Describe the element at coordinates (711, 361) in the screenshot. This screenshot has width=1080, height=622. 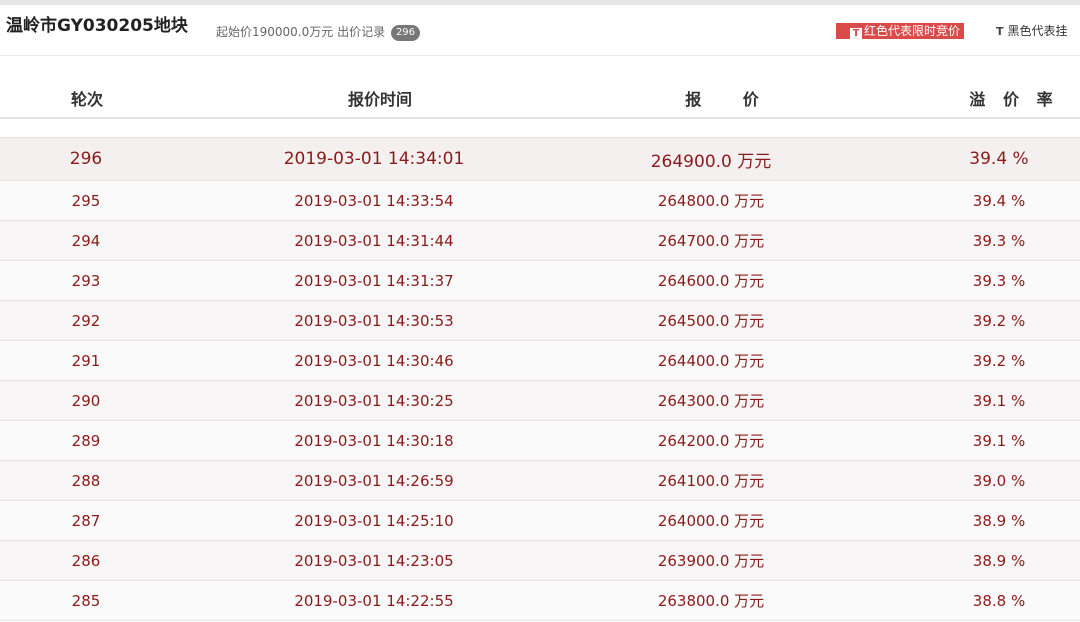
I see `cell-price: 264400.0 万元` at that location.